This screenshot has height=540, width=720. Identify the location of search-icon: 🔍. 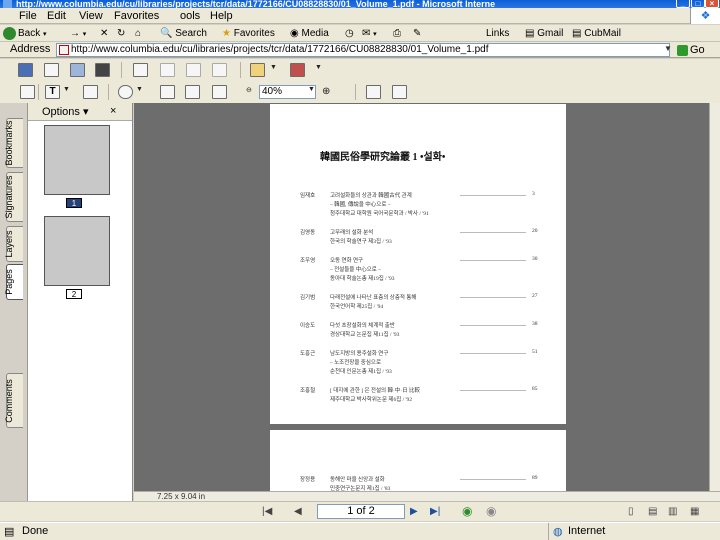
(166, 33).